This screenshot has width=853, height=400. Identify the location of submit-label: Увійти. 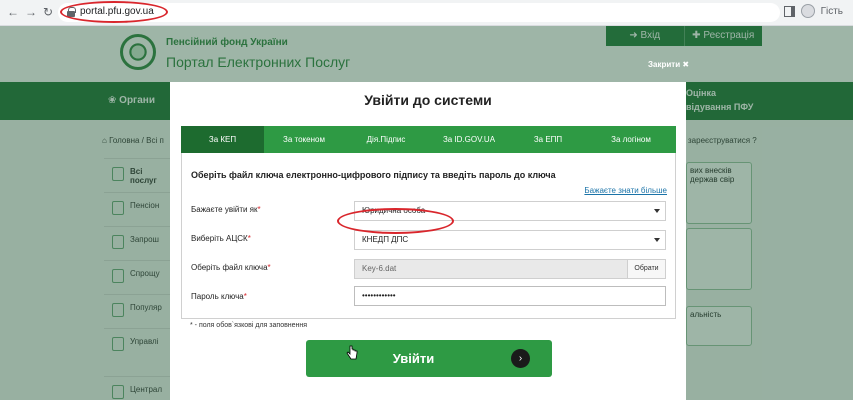
(413, 358).